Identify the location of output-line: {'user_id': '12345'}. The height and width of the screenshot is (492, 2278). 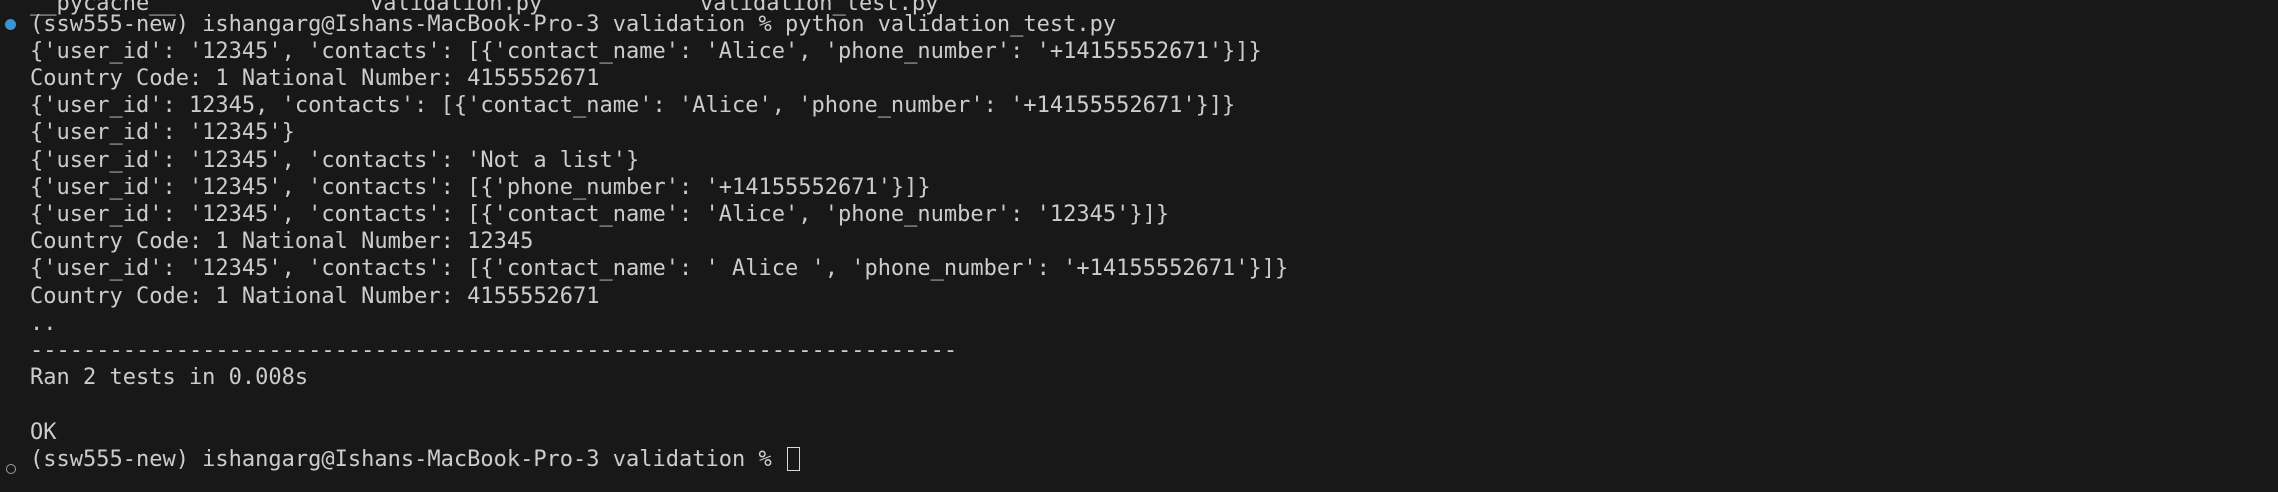
(162, 132).